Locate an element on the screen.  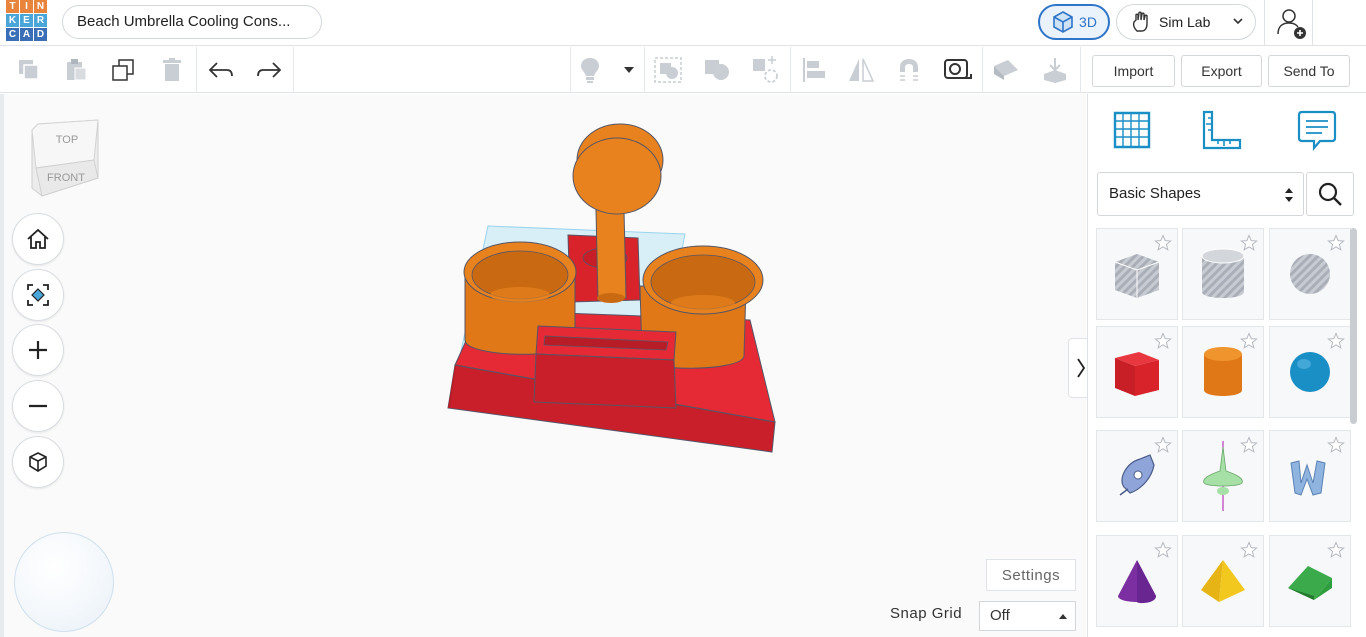
view-3d-label: 3D is located at coordinates (1088, 22).